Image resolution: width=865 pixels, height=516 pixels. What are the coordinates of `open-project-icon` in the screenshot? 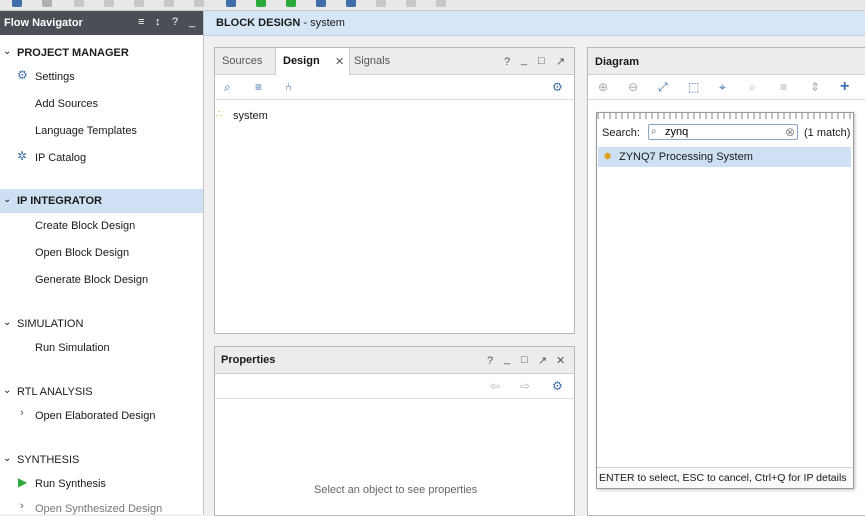 It's located at (17, 3).